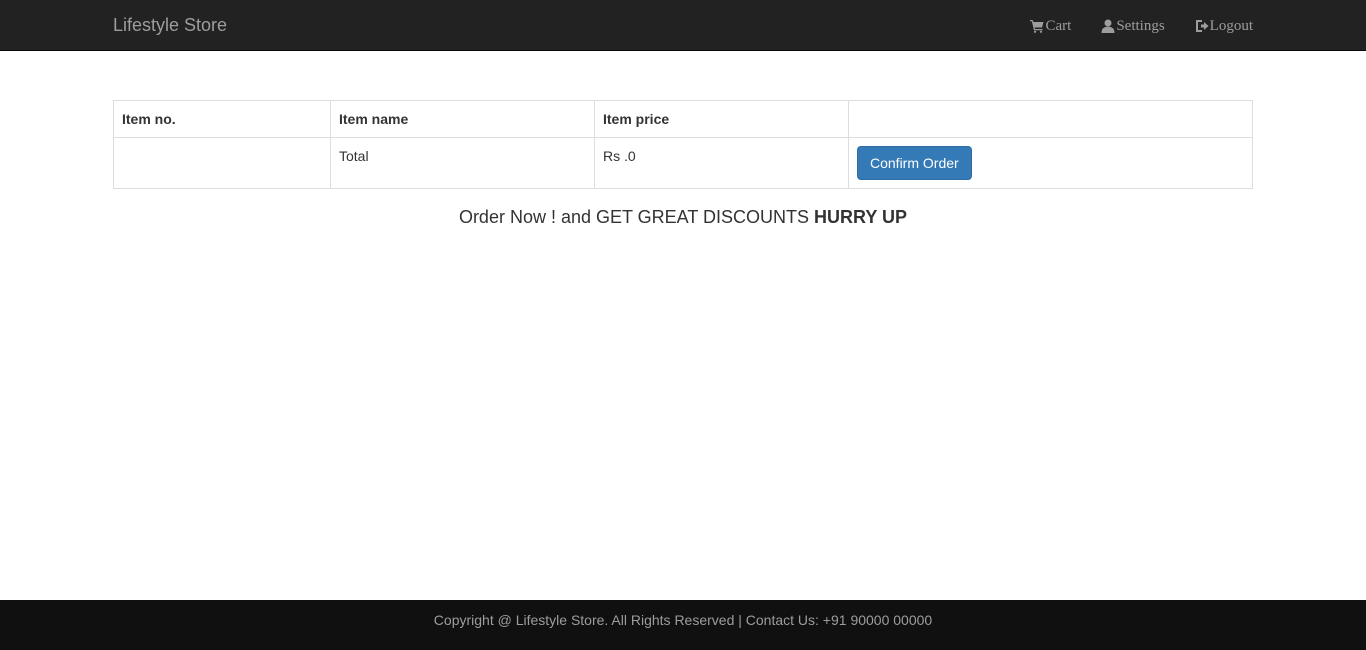 This screenshot has height=650, width=1366. Describe the element at coordinates (170, 25) in the screenshot. I see `brand-link: Lifestyle Store` at that location.